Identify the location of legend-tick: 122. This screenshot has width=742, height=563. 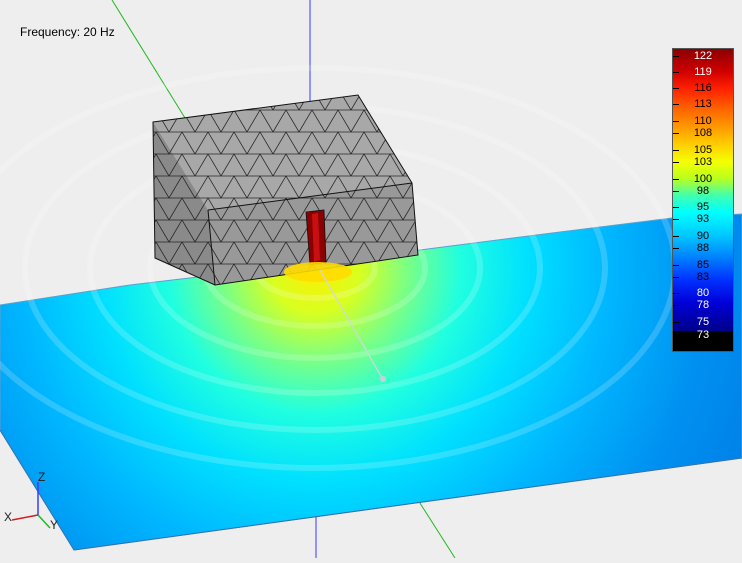
(703, 56).